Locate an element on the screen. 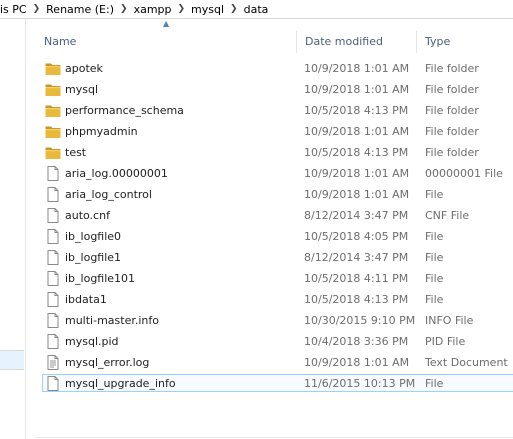 This screenshot has height=439, width=513. column-header-row: ▲ Name Date modified Type is located at coordinates (274, 38).